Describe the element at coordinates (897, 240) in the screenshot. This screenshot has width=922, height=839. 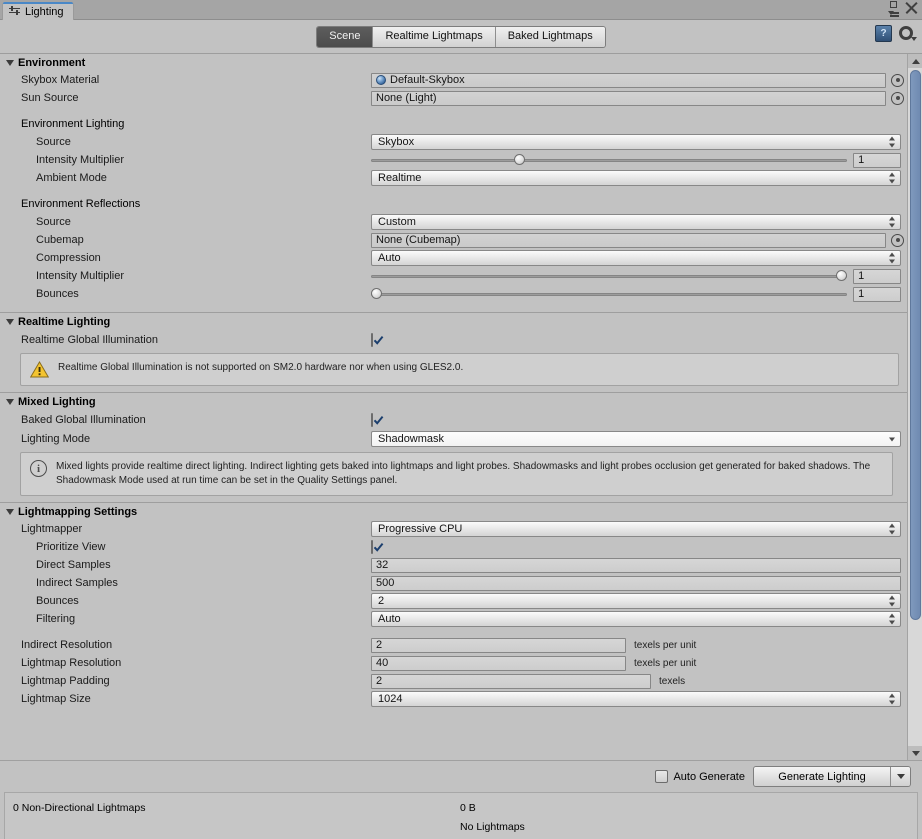
I see `cubemap-picker-icon` at that location.